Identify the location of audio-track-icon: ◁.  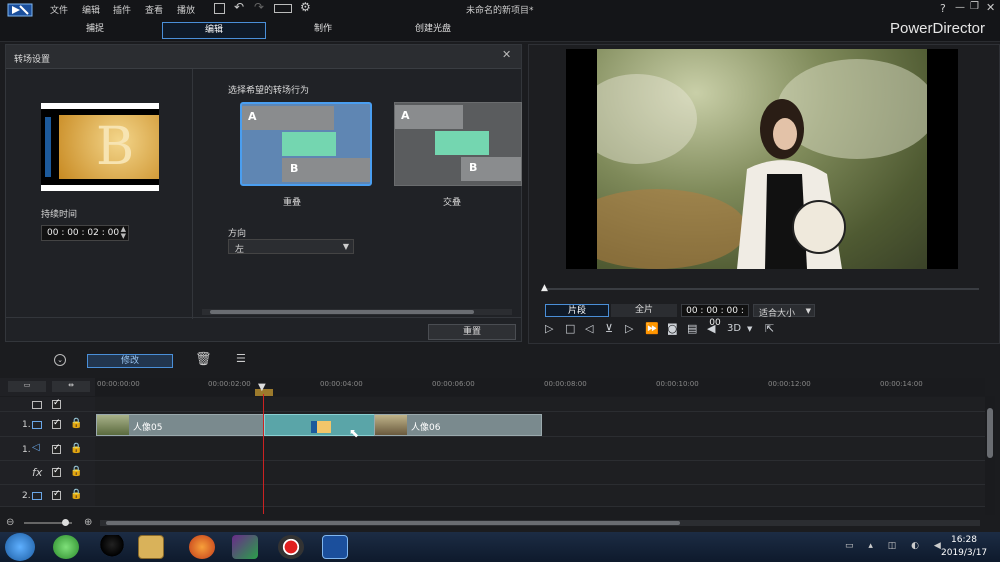
(36, 447).